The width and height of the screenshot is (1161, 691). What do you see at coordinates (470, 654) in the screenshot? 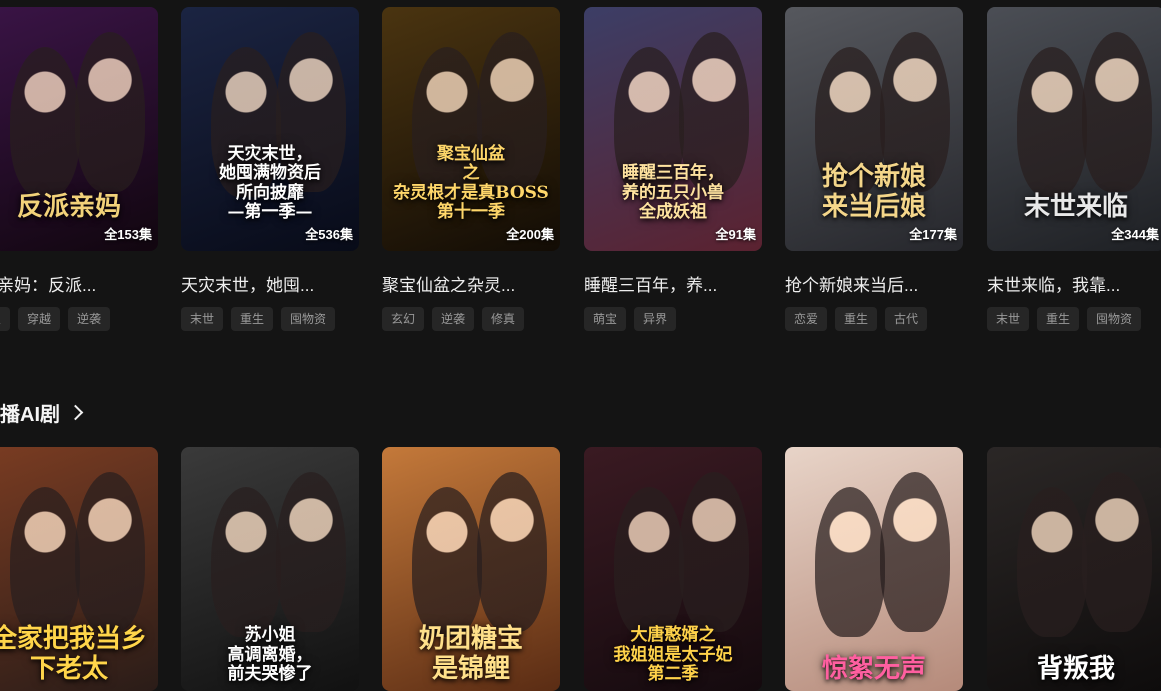
I see `poster-title-art: 奶团糖宝 是锦鲤` at bounding box center [470, 654].